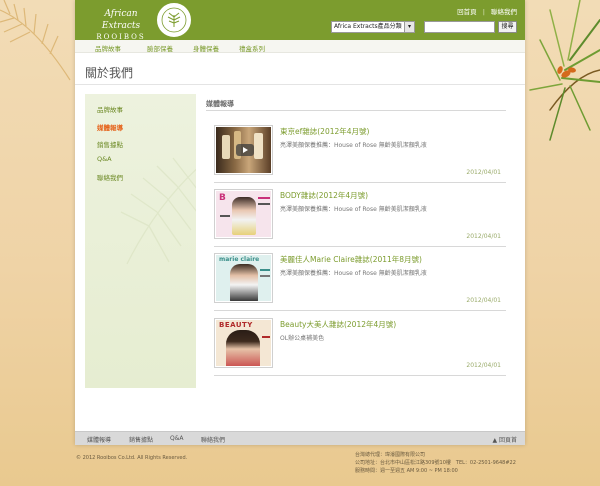 The height and width of the screenshot is (486, 600). I want to click on product-category-value: Africa Extracts產品分類, so click(368, 26).